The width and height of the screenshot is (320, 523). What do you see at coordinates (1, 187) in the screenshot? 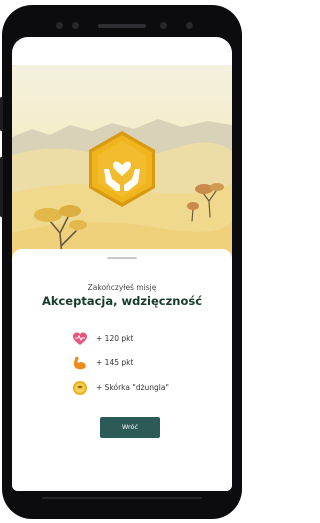
I see `bixby-button` at bounding box center [1, 187].